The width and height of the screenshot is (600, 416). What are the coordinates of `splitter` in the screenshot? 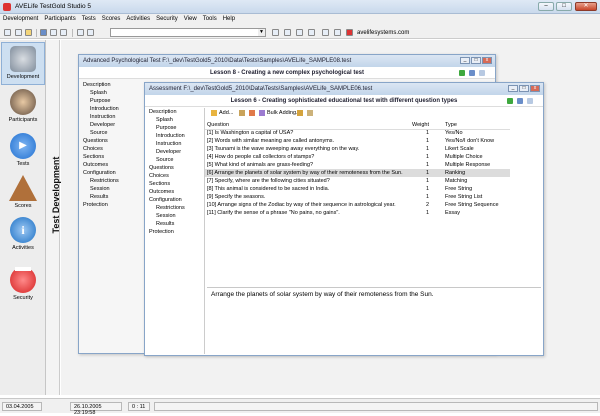 It's located at (374, 287).